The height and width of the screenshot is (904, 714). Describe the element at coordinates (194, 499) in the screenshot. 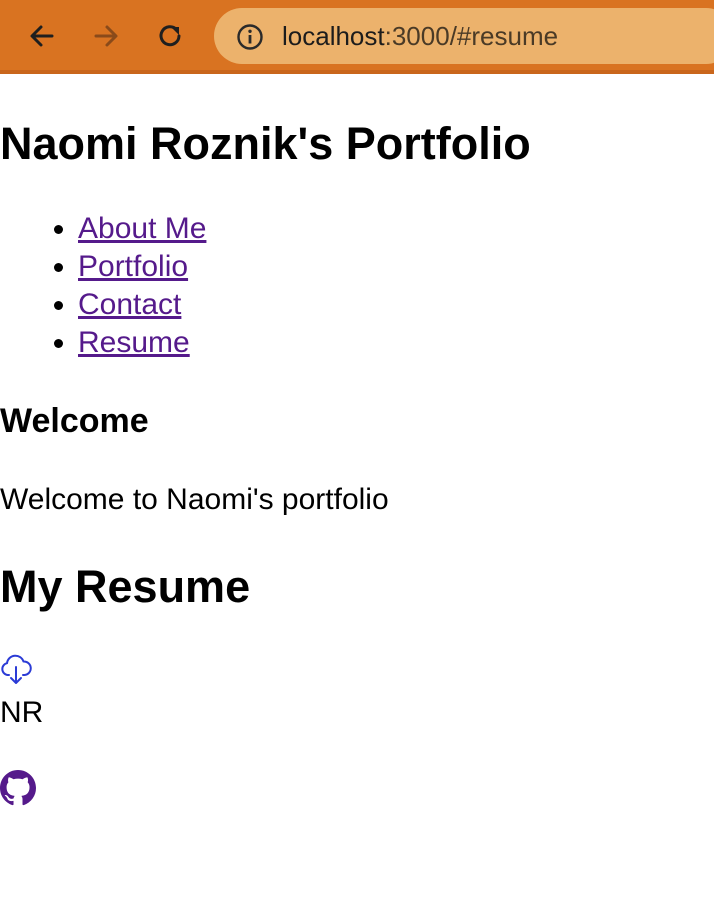

I see `welcome-text: Welcome to Naomi's portfolio` at that location.